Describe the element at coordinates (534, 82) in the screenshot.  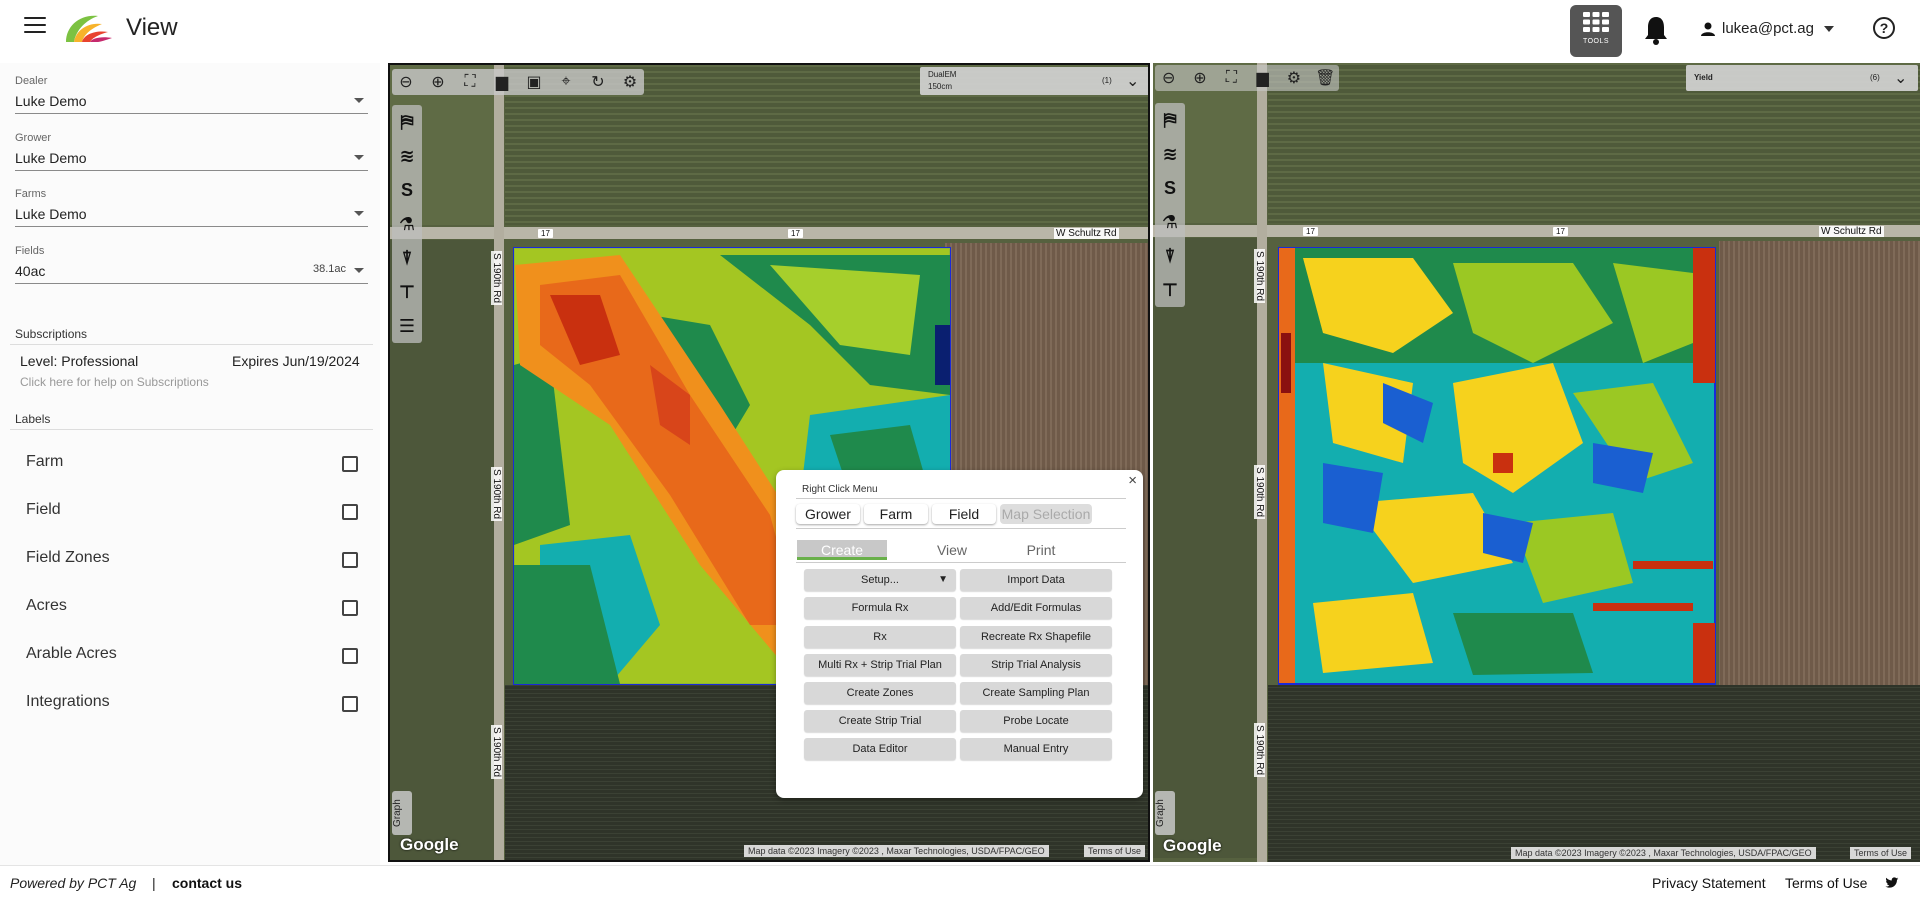
I see `screenshot-icon: ▣` at that location.